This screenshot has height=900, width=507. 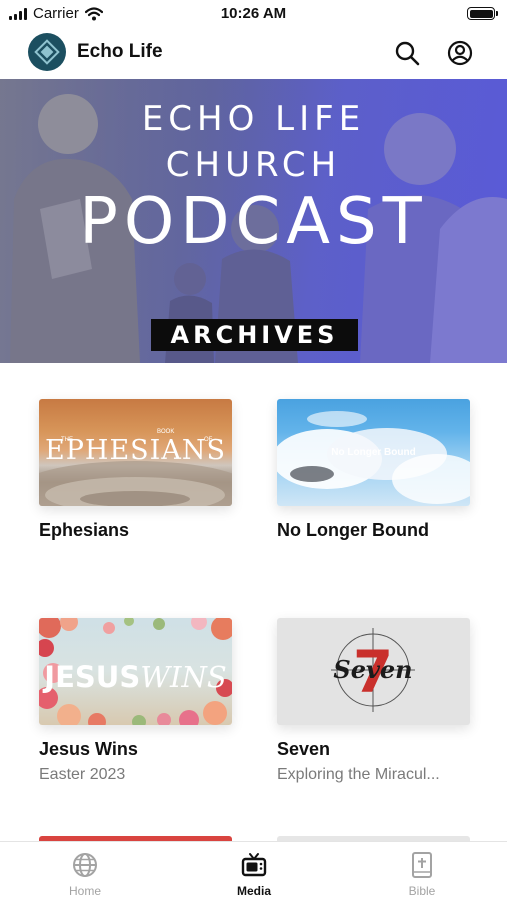 I want to click on account-icon, so click(x=460, y=53).